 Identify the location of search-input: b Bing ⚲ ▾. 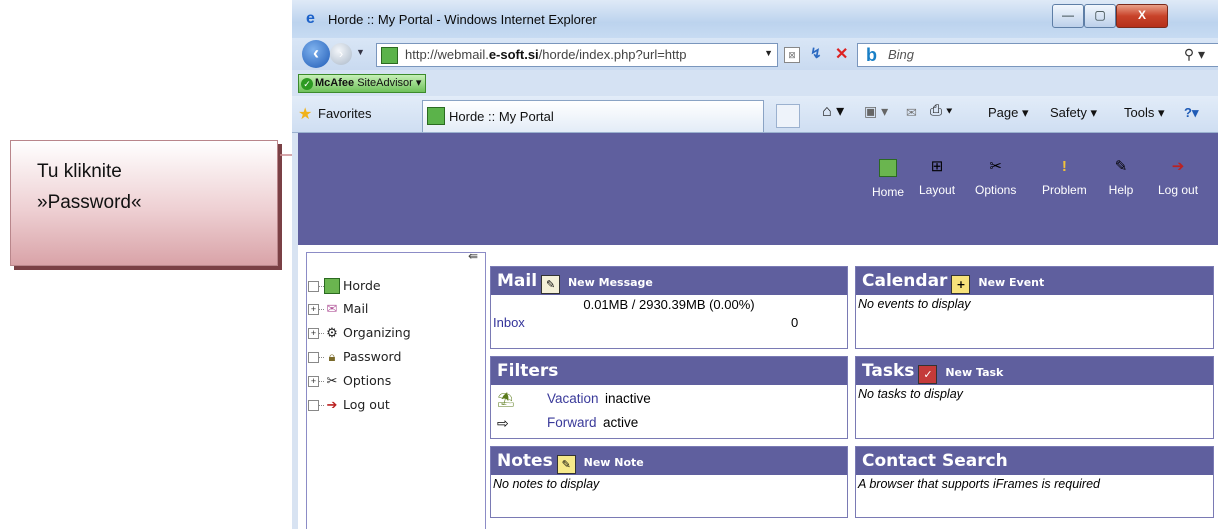
(1037, 55).